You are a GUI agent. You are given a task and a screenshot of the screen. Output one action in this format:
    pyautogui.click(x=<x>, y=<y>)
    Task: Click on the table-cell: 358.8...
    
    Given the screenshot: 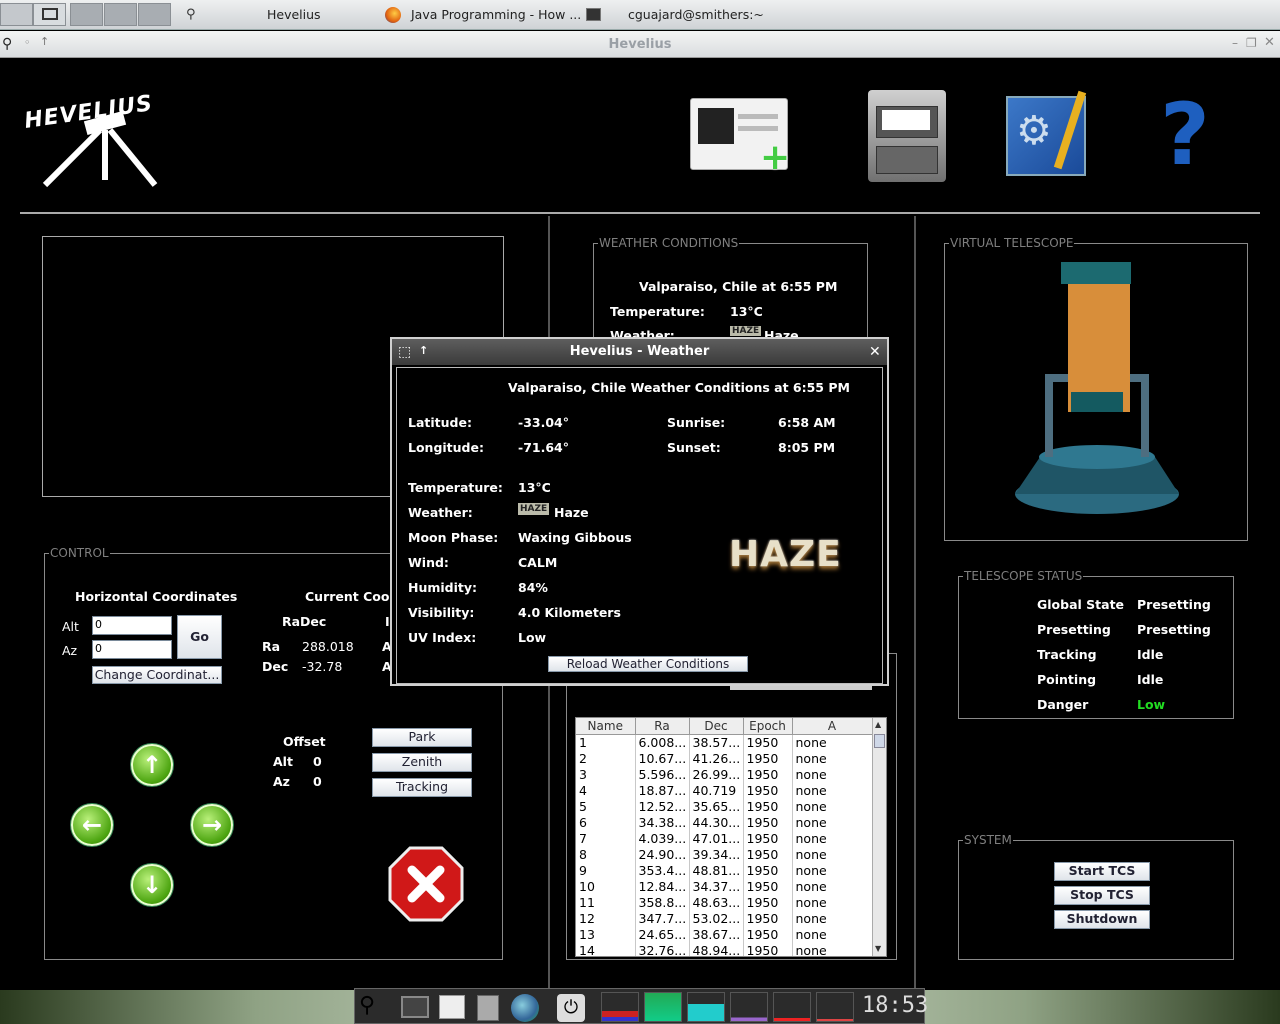 What is the action you would take?
    pyautogui.click(x=662, y=902)
    